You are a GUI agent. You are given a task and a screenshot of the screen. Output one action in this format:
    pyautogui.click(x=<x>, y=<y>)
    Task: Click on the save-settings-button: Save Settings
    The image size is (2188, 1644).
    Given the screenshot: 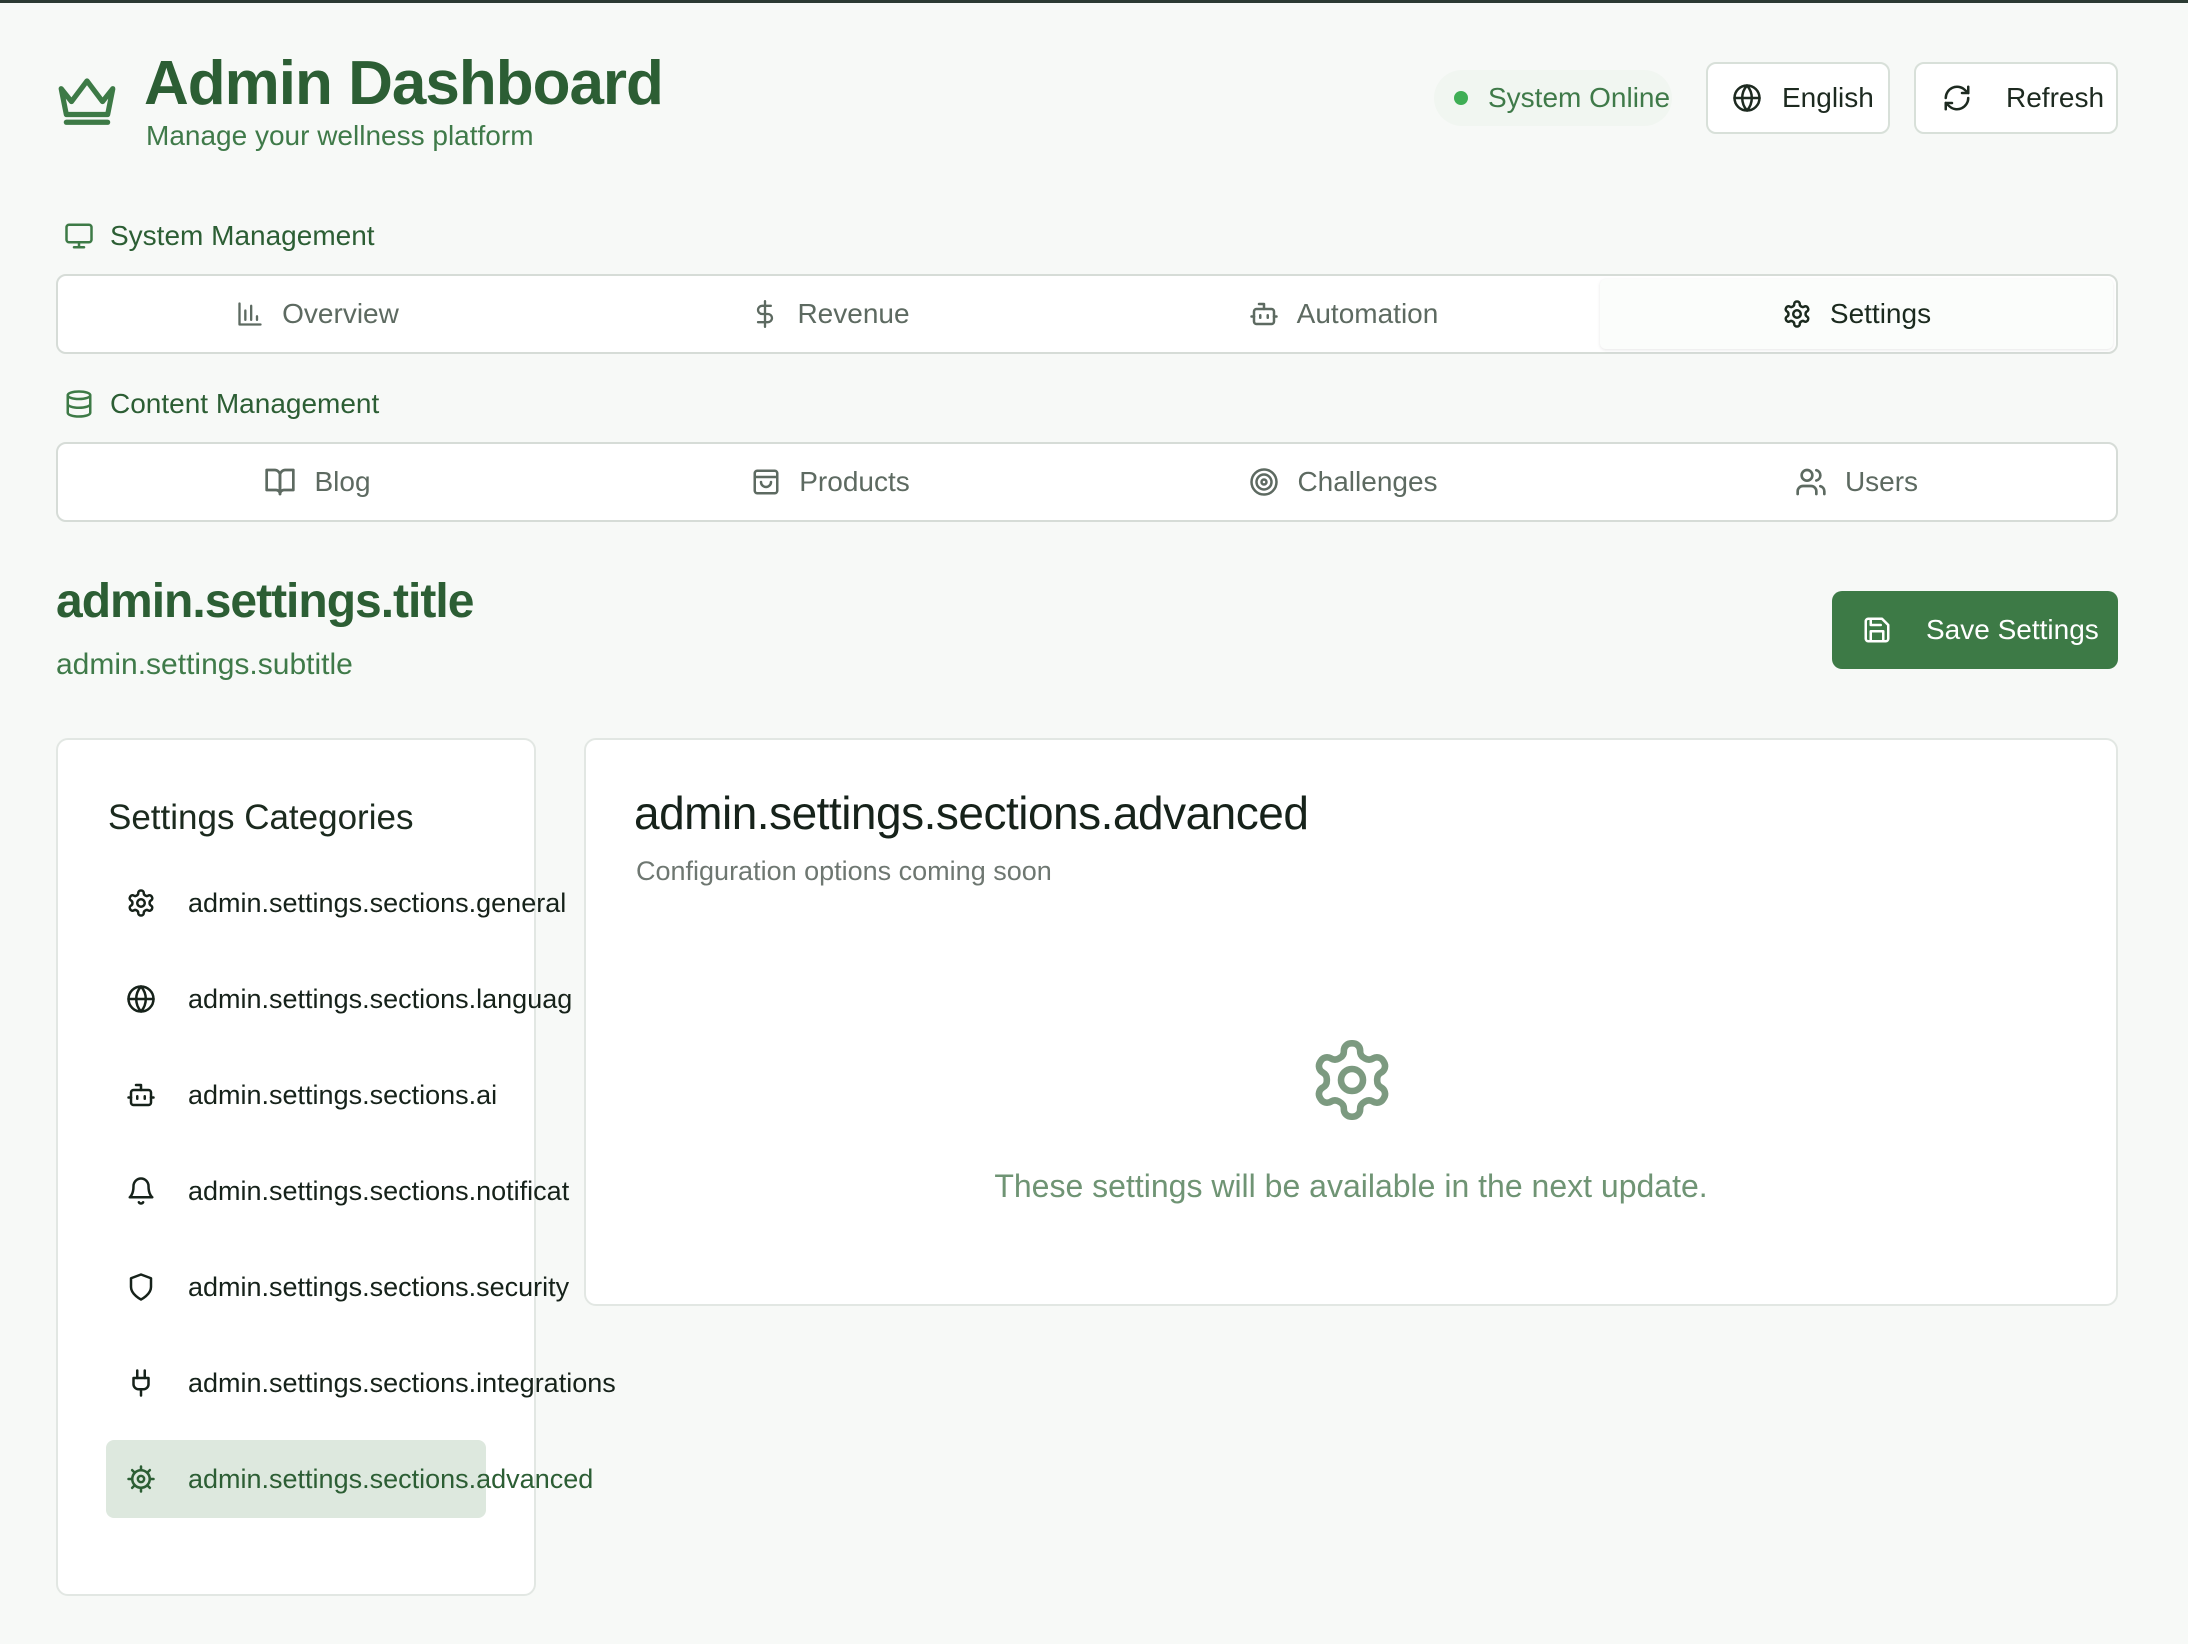 What is the action you would take?
    pyautogui.click(x=1975, y=630)
    